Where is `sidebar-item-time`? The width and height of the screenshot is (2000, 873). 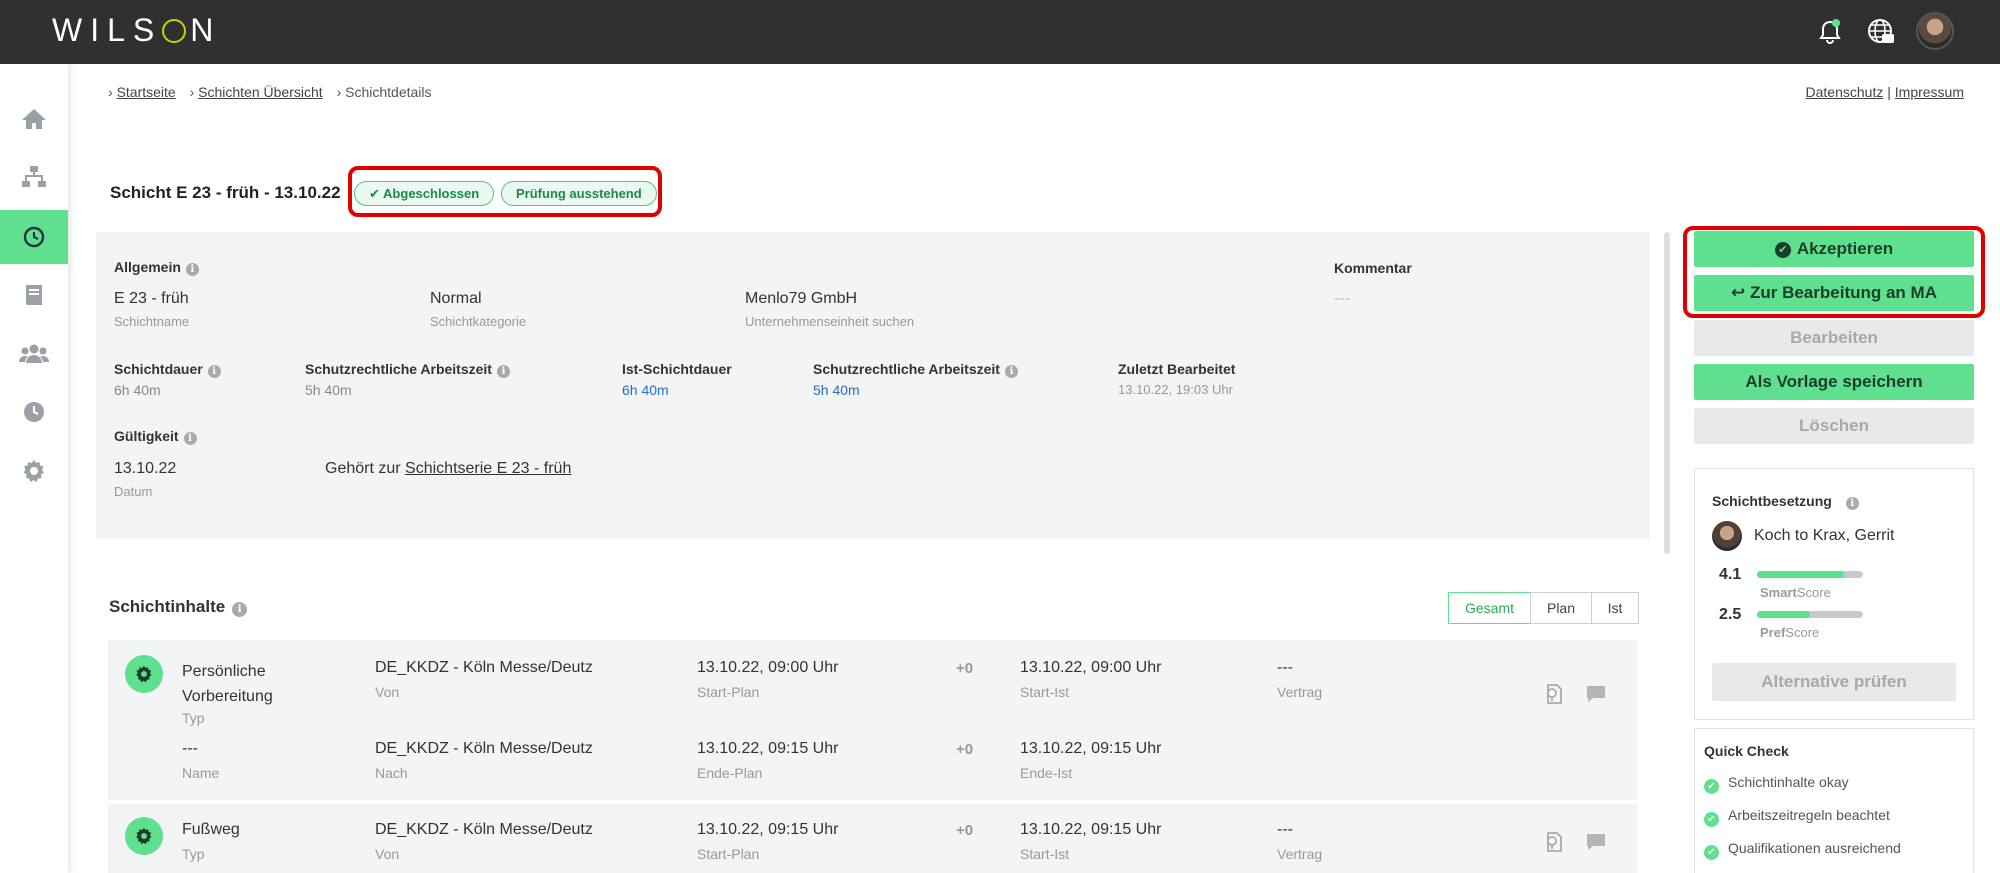
sidebar-item-time is located at coordinates (34, 412).